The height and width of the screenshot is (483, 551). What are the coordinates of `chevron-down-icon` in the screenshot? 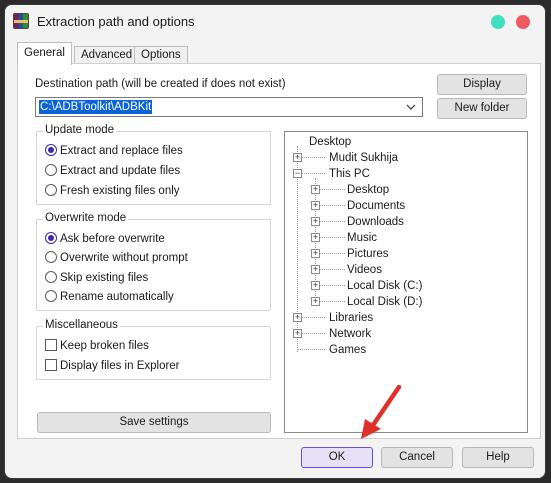 It's located at (411, 107).